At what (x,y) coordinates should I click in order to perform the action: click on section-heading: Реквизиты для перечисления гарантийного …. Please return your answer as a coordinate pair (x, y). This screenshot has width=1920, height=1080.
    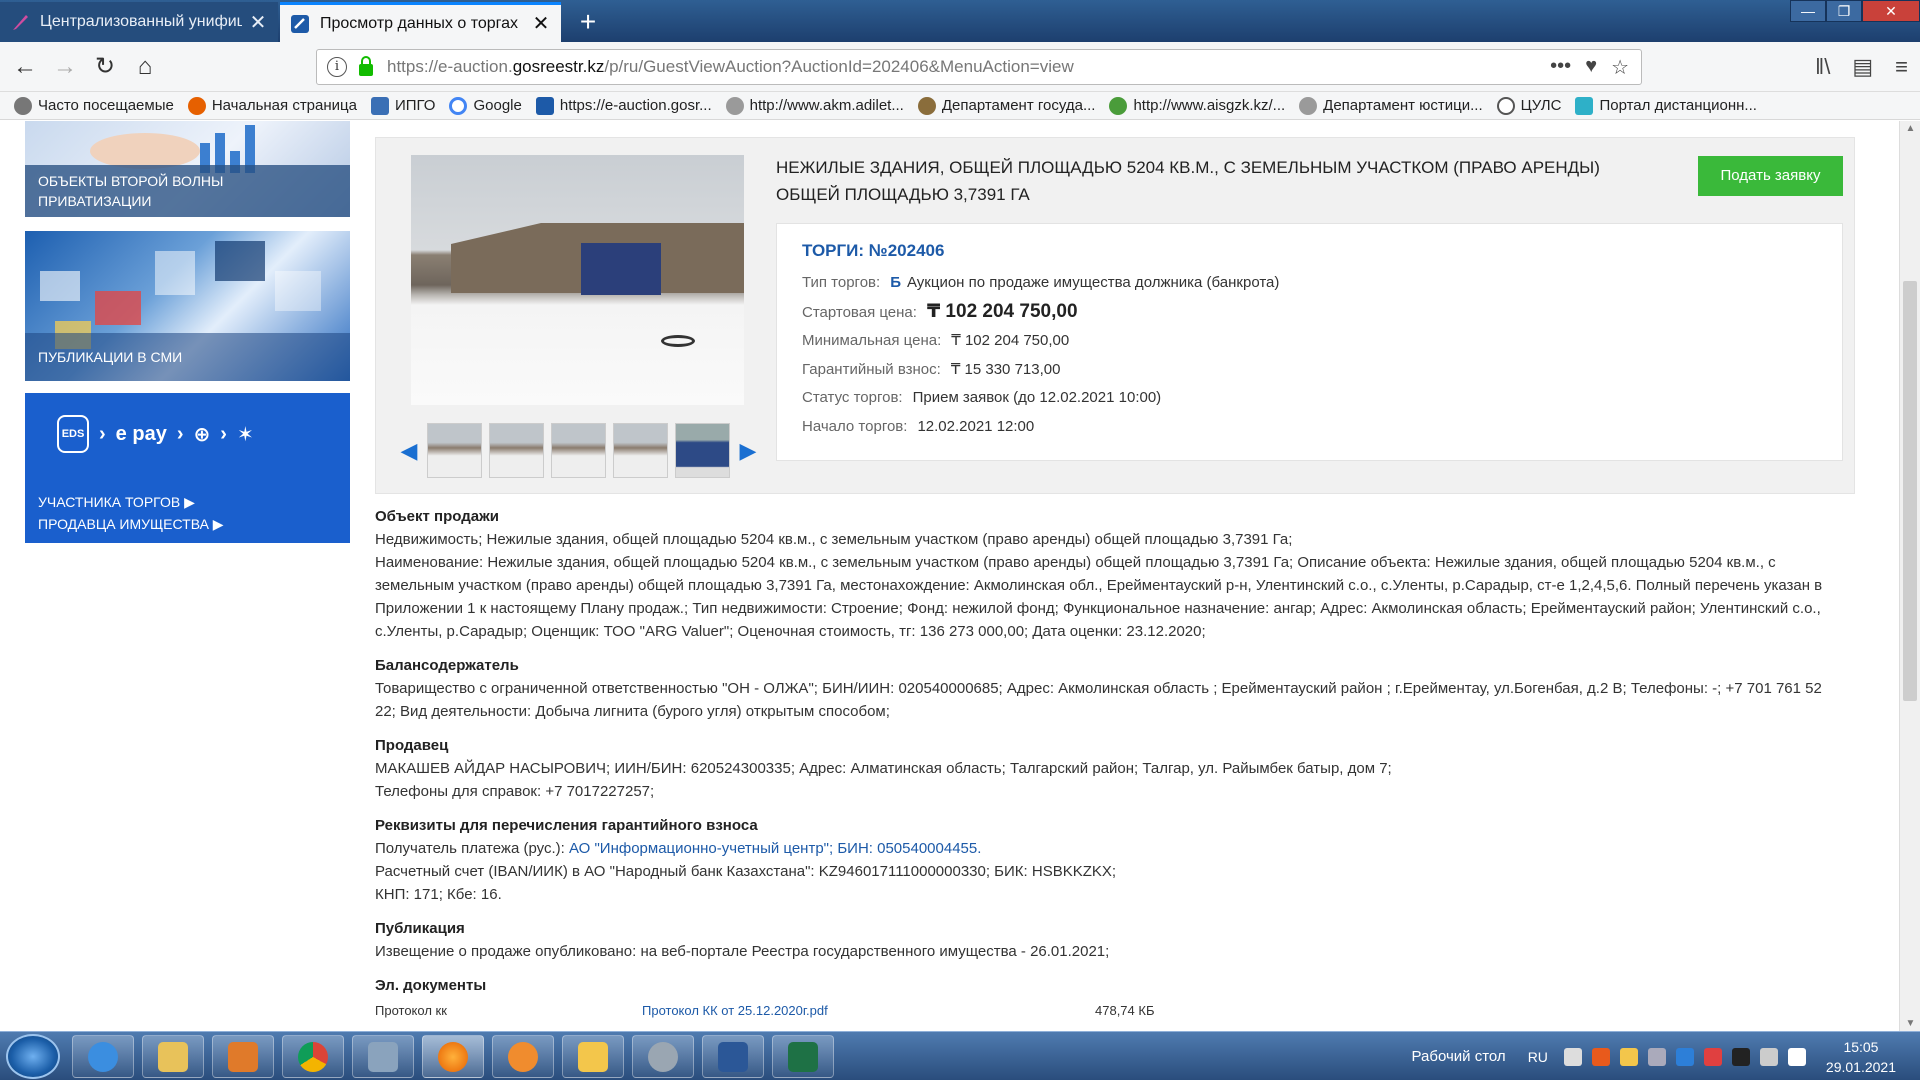
    Looking at the image, I should click on (566, 825).